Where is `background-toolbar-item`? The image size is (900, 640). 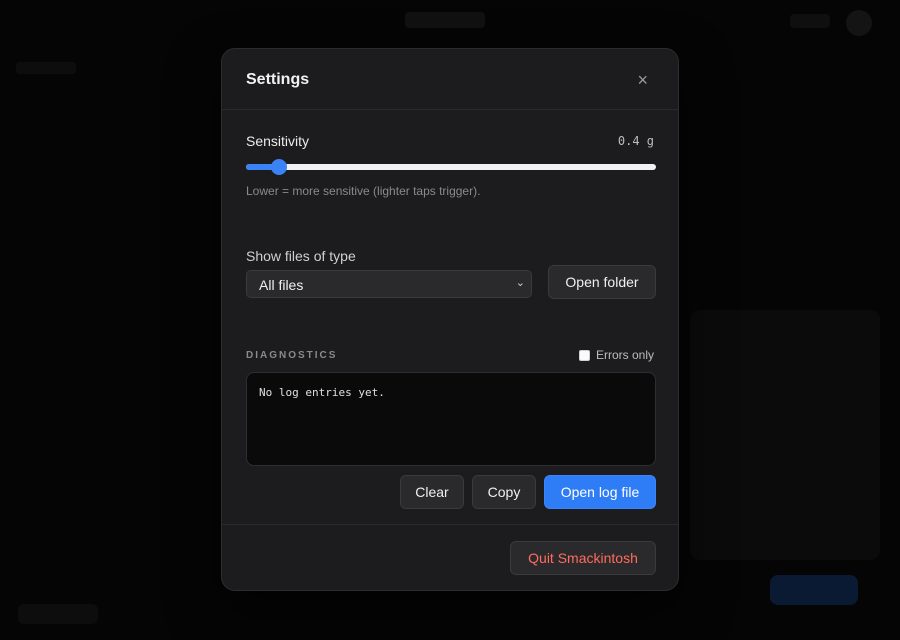 background-toolbar-item is located at coordinates (810, 21).